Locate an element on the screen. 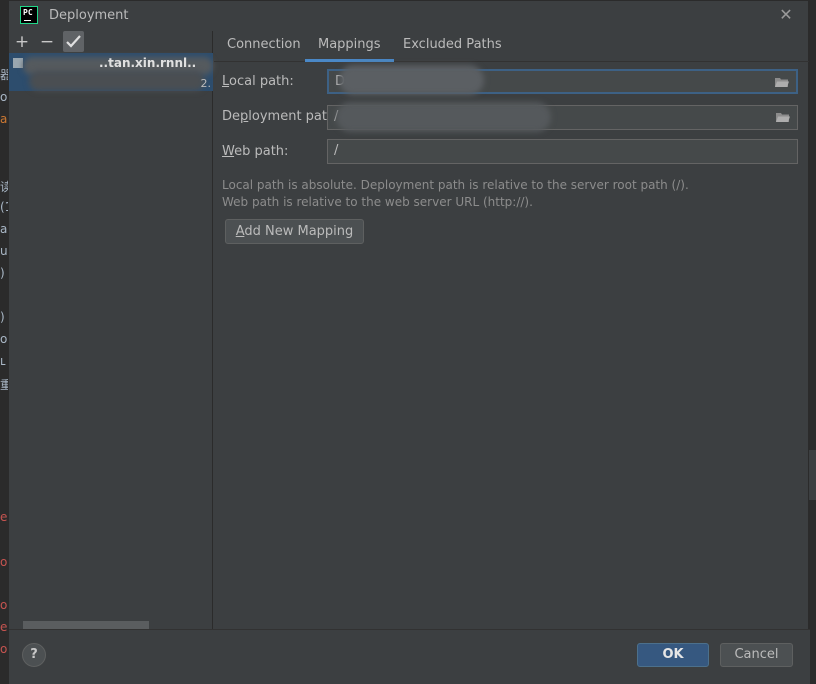 Image resolution: width=816 pixels, height=684 pixels. horizontal-scrollbar is located at coordinates (86, 625).